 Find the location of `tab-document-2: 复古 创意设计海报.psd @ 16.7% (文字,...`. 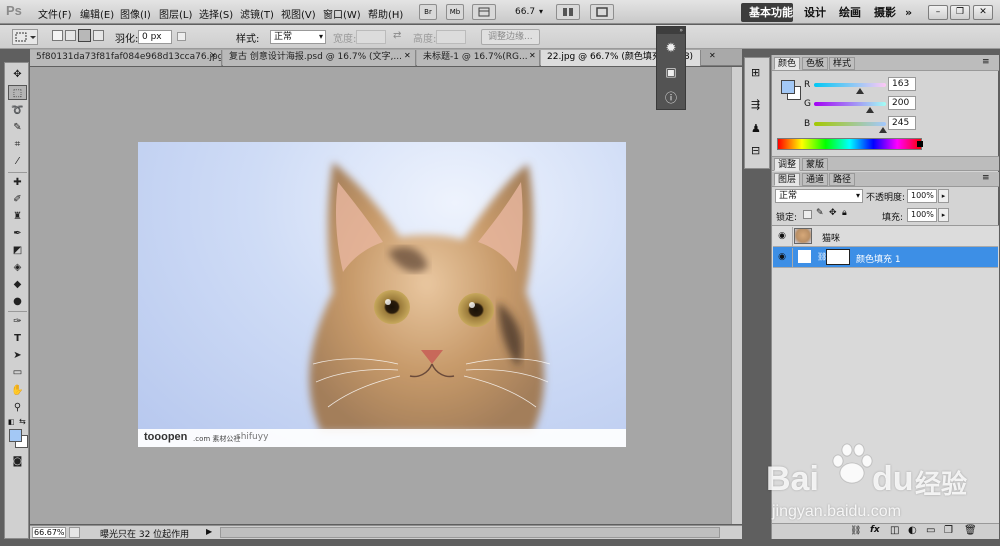

tab-document-2: 复古 创意设计海报.psd @ 16.7% (文字,... is located at coordinates (319, 58).